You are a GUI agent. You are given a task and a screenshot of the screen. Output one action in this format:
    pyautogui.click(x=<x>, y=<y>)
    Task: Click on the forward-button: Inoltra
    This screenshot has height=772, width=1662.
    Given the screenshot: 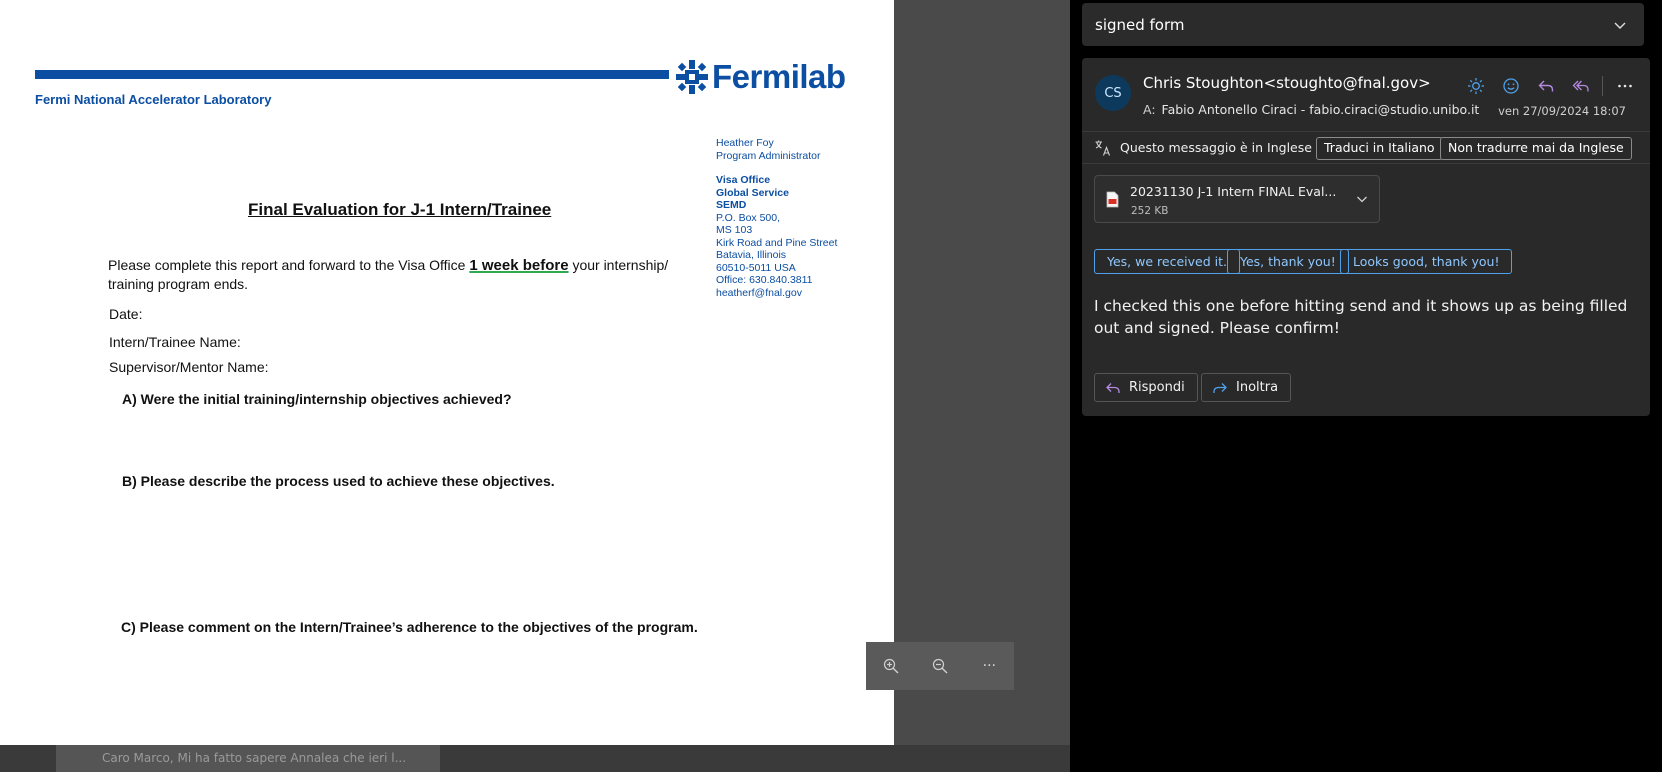 What is the action you would take?
    pyautogui.click(x=1246, y=387)
    